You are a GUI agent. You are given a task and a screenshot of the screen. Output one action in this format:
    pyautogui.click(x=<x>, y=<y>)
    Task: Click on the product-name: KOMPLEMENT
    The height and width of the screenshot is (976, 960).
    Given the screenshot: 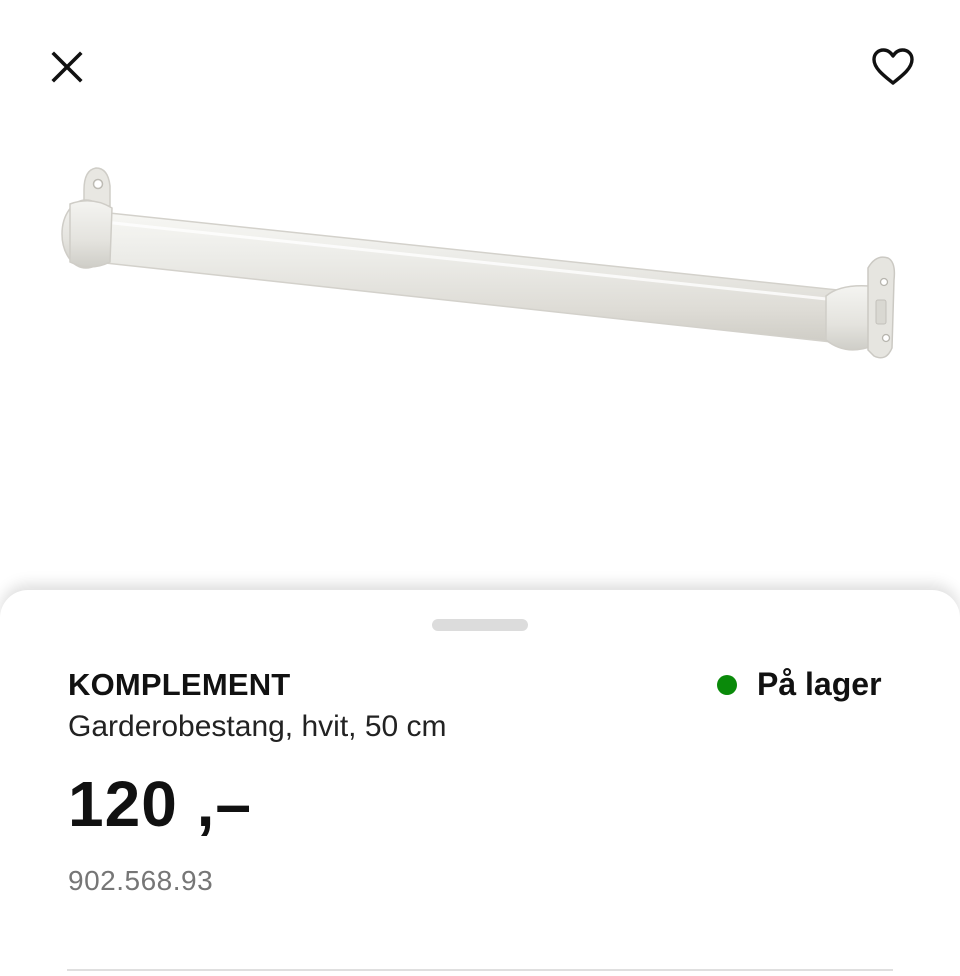 What is the action you would take?
    pyautogui.click(x=179, y=684)
    